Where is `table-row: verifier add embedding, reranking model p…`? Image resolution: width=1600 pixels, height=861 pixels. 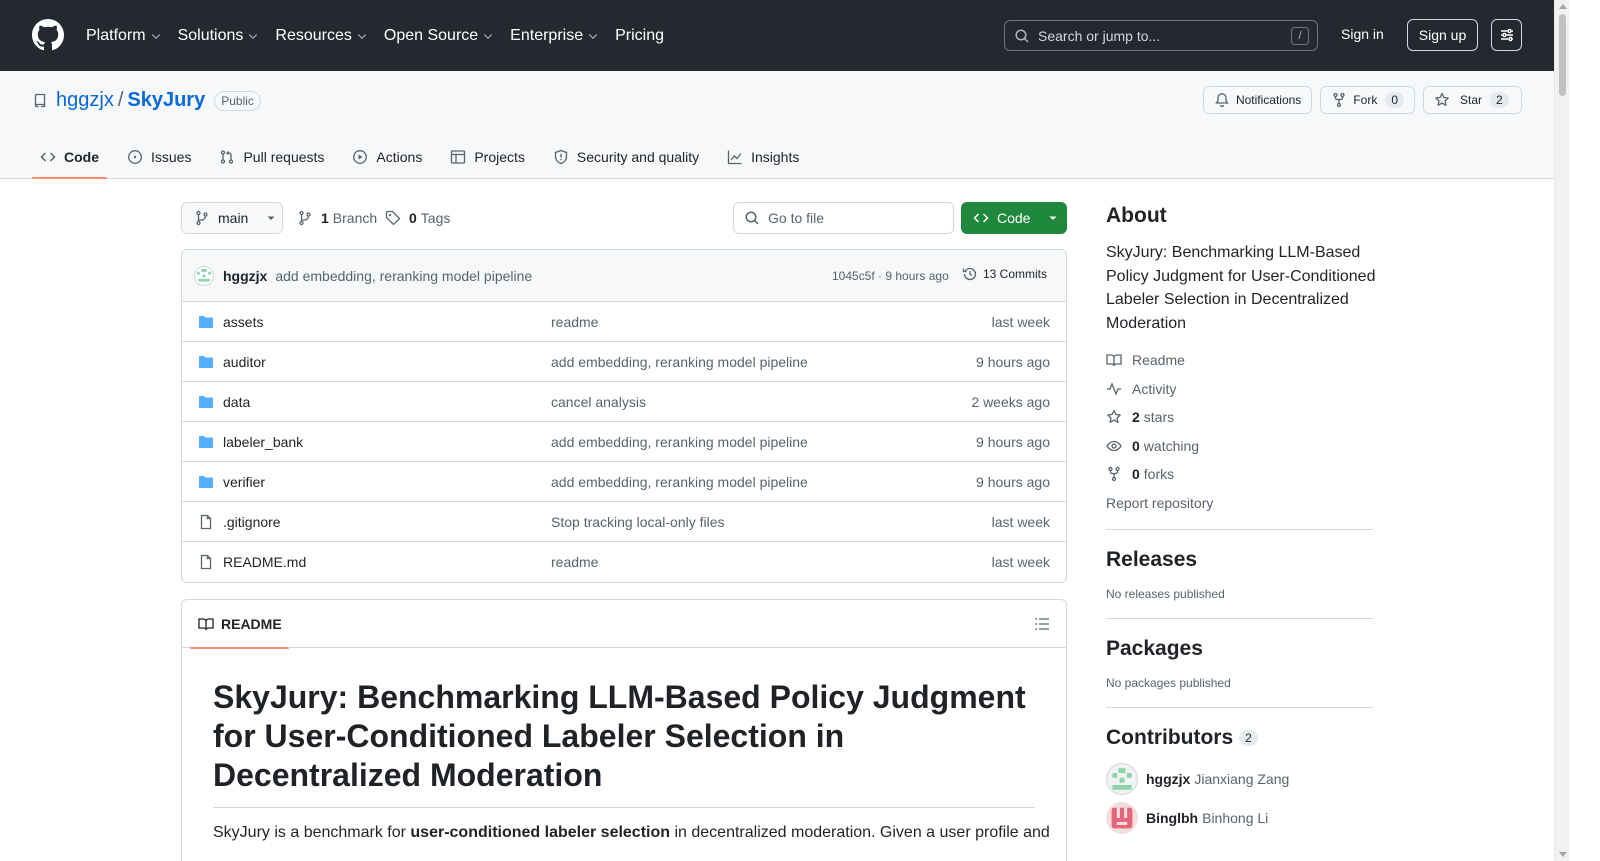
table-row: verifier add embedding, reranking model p… is located at coordinates (624, 482).